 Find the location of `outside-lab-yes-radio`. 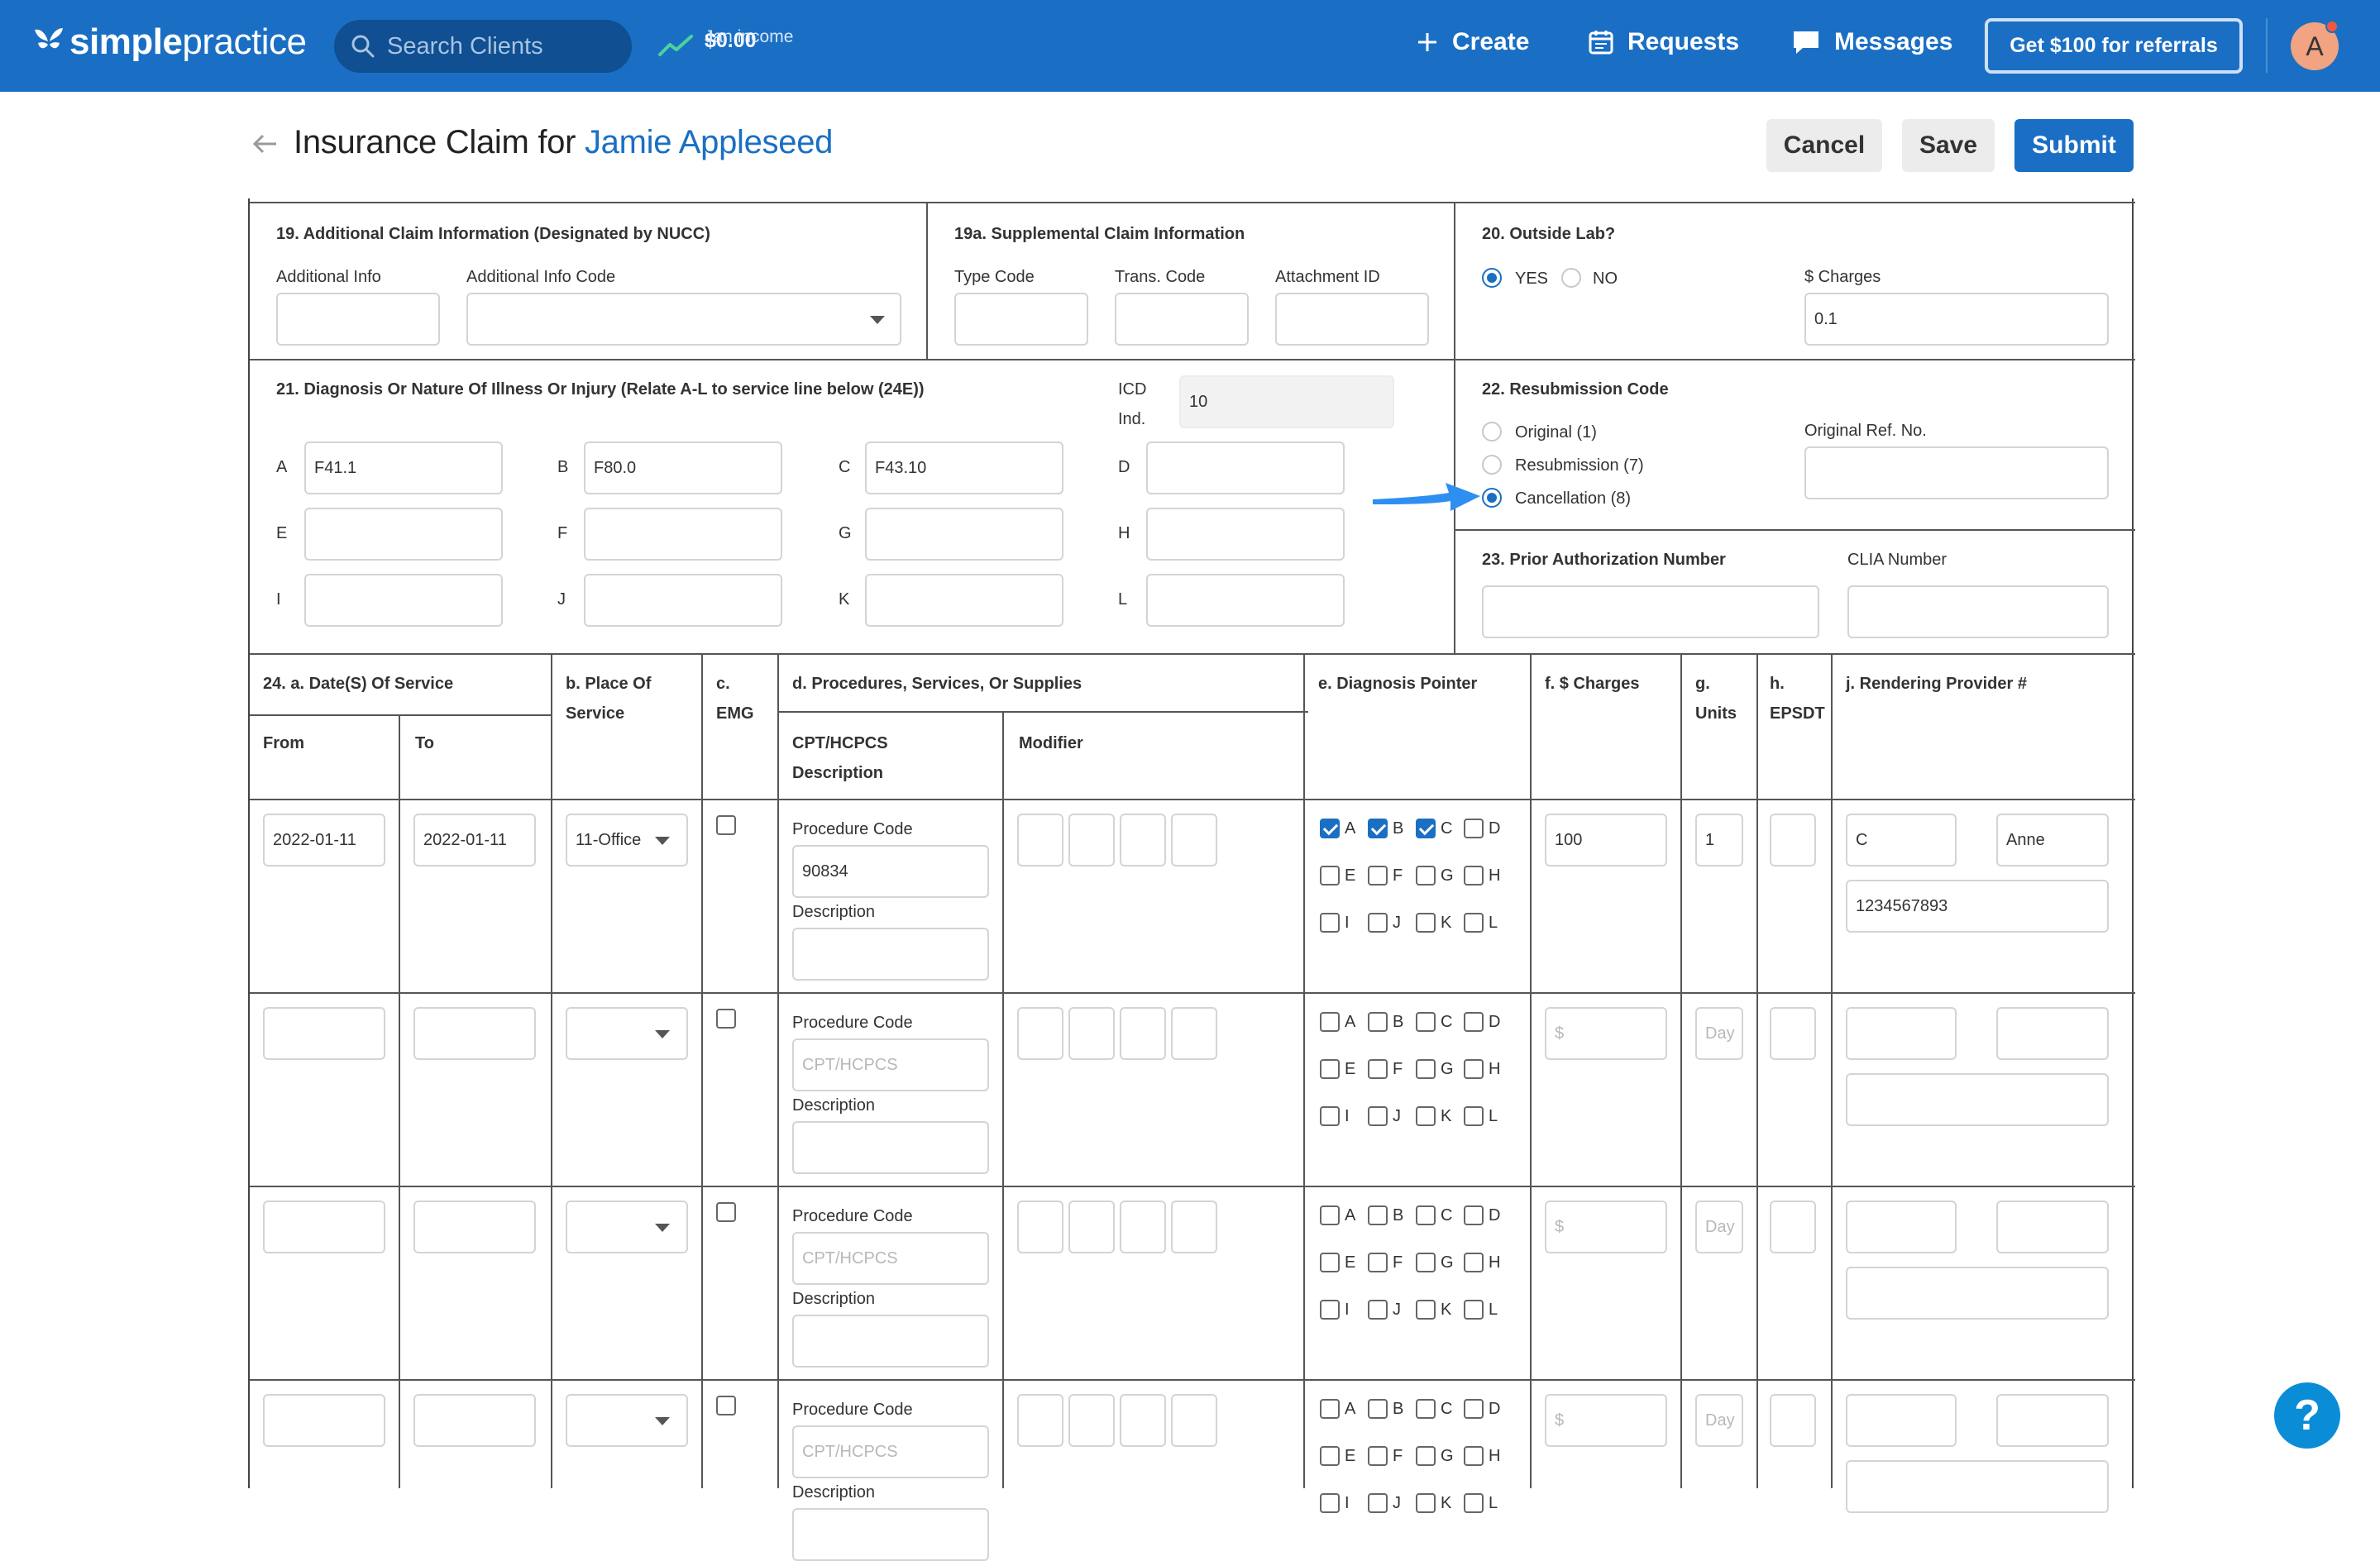

outside-lab-yes-radio is located at coordinates (1492, 278).